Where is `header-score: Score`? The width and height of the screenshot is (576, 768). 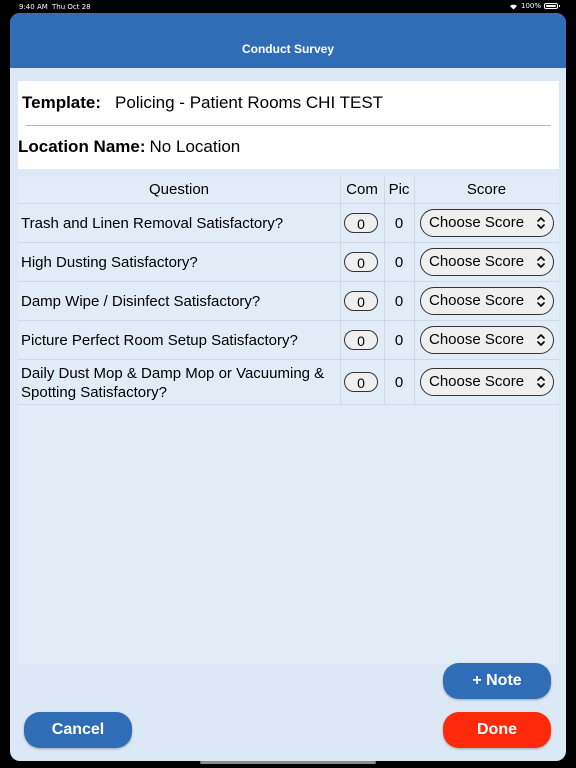 header-score: Score is located at coordinates (486, 189).